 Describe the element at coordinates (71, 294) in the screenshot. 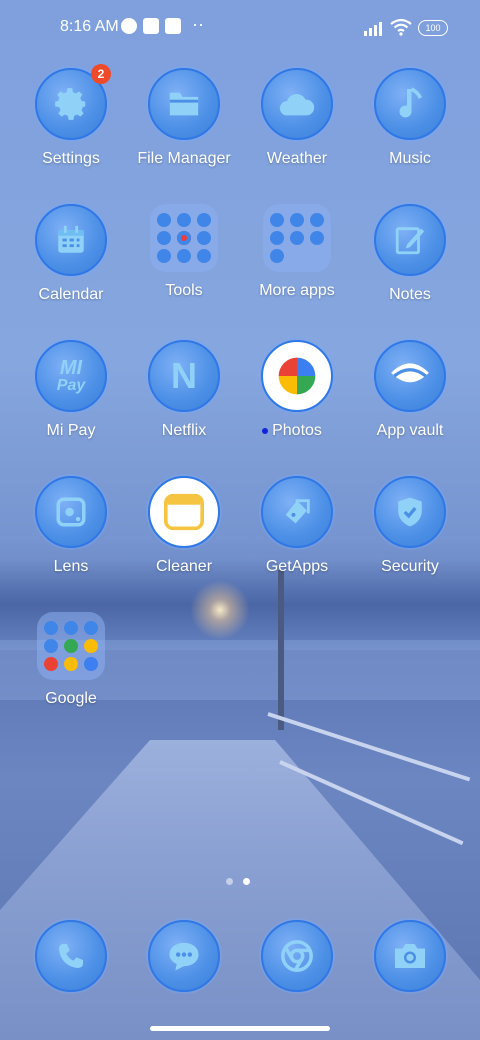

I see `app-label: Calendar` at that location.